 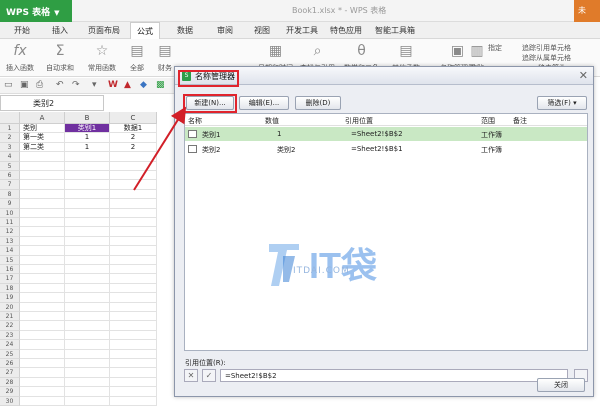 What do you see at coordinates (10, 307) in the screenshot?
I see `row-header: 20` at bounding box center [10, 307].